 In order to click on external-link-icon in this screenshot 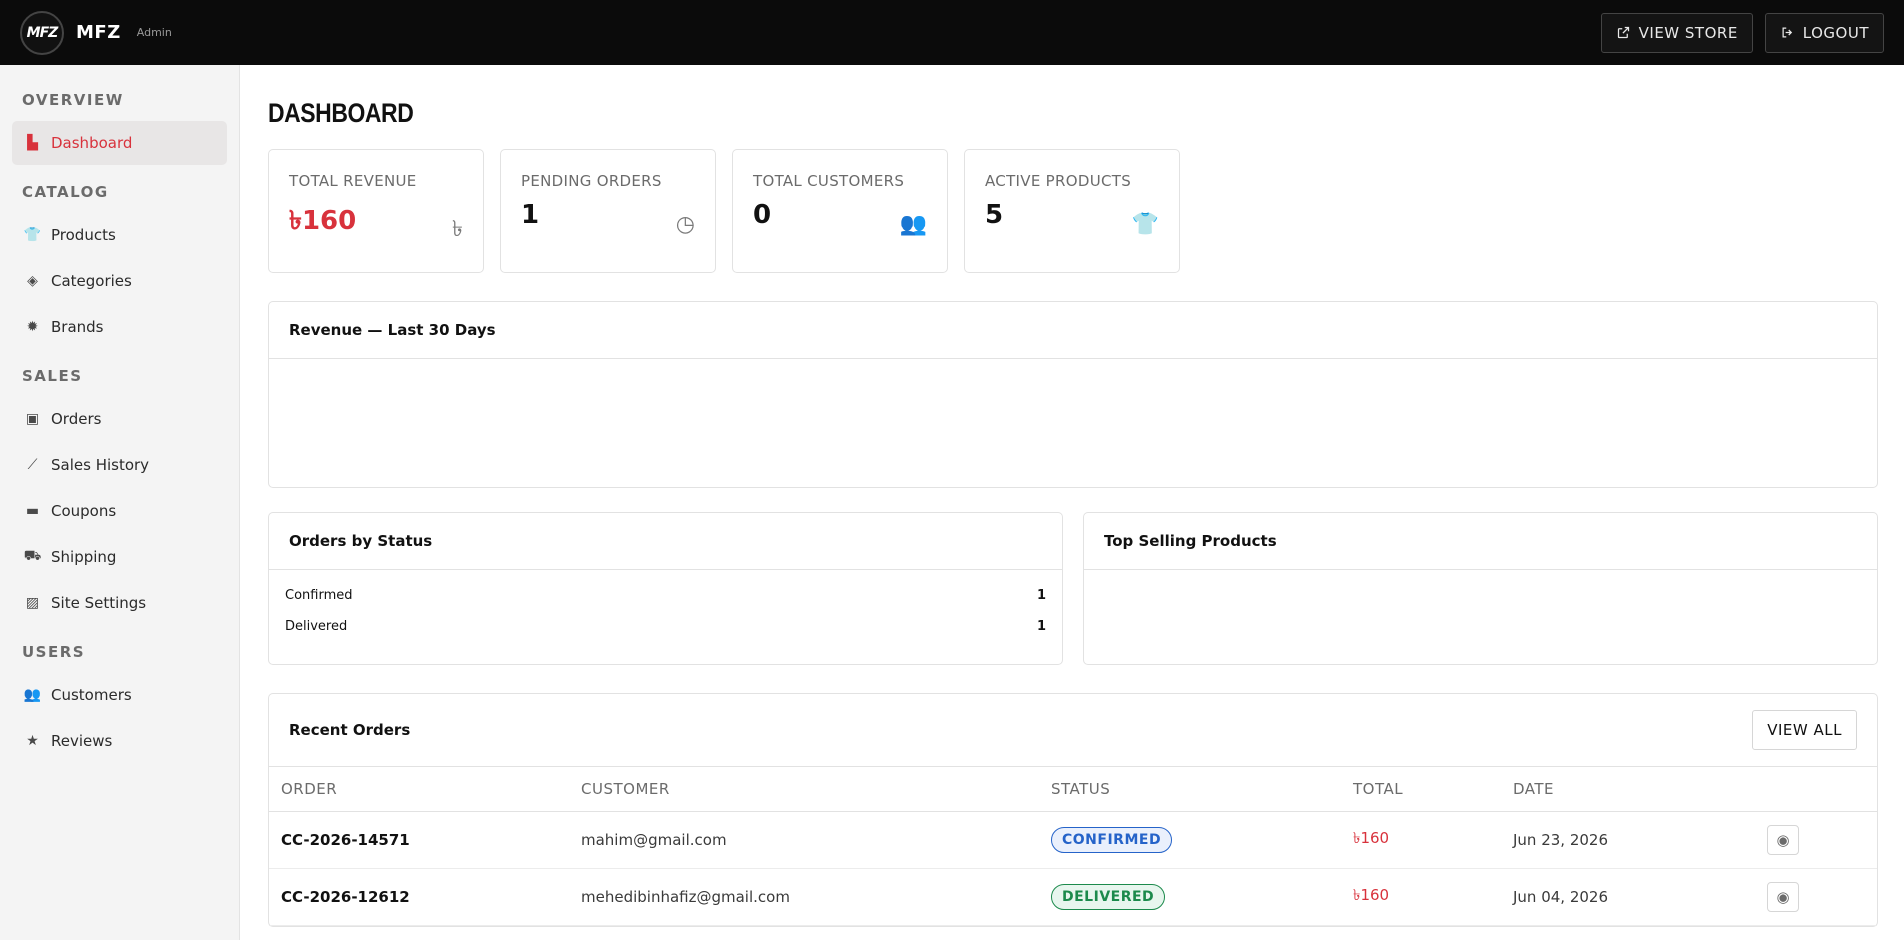, I will do `click(1623, 32)`.